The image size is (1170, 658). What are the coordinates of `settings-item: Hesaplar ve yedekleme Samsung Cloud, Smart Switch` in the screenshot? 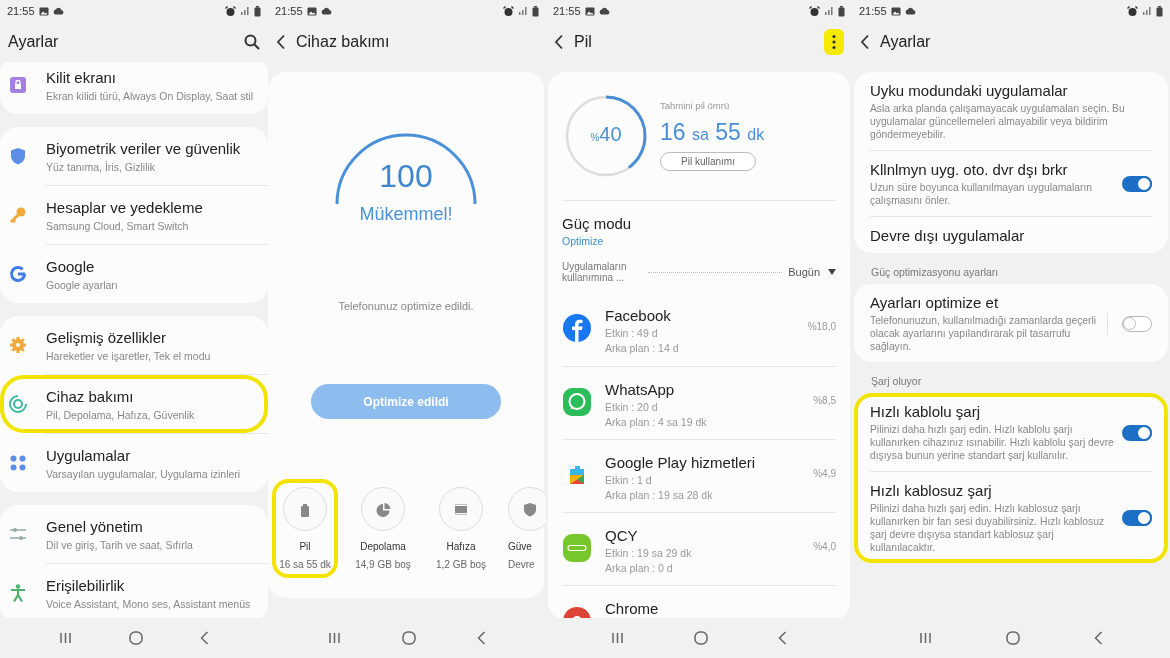 It's located at (134, 215).